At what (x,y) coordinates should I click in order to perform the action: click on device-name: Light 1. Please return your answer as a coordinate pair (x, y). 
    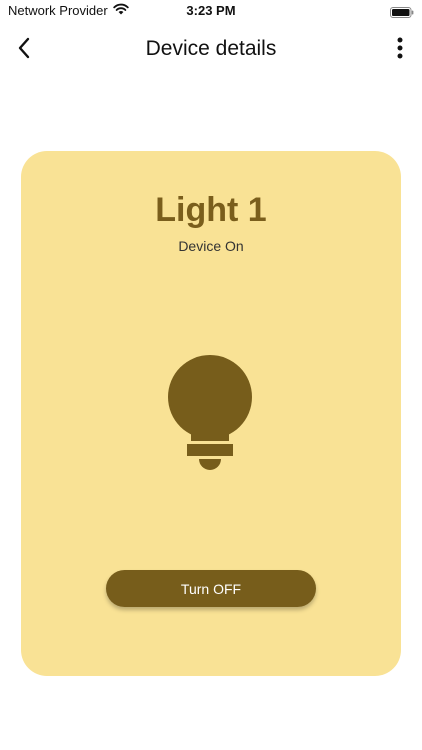
    Looking at the image, I should click on (211, 210).